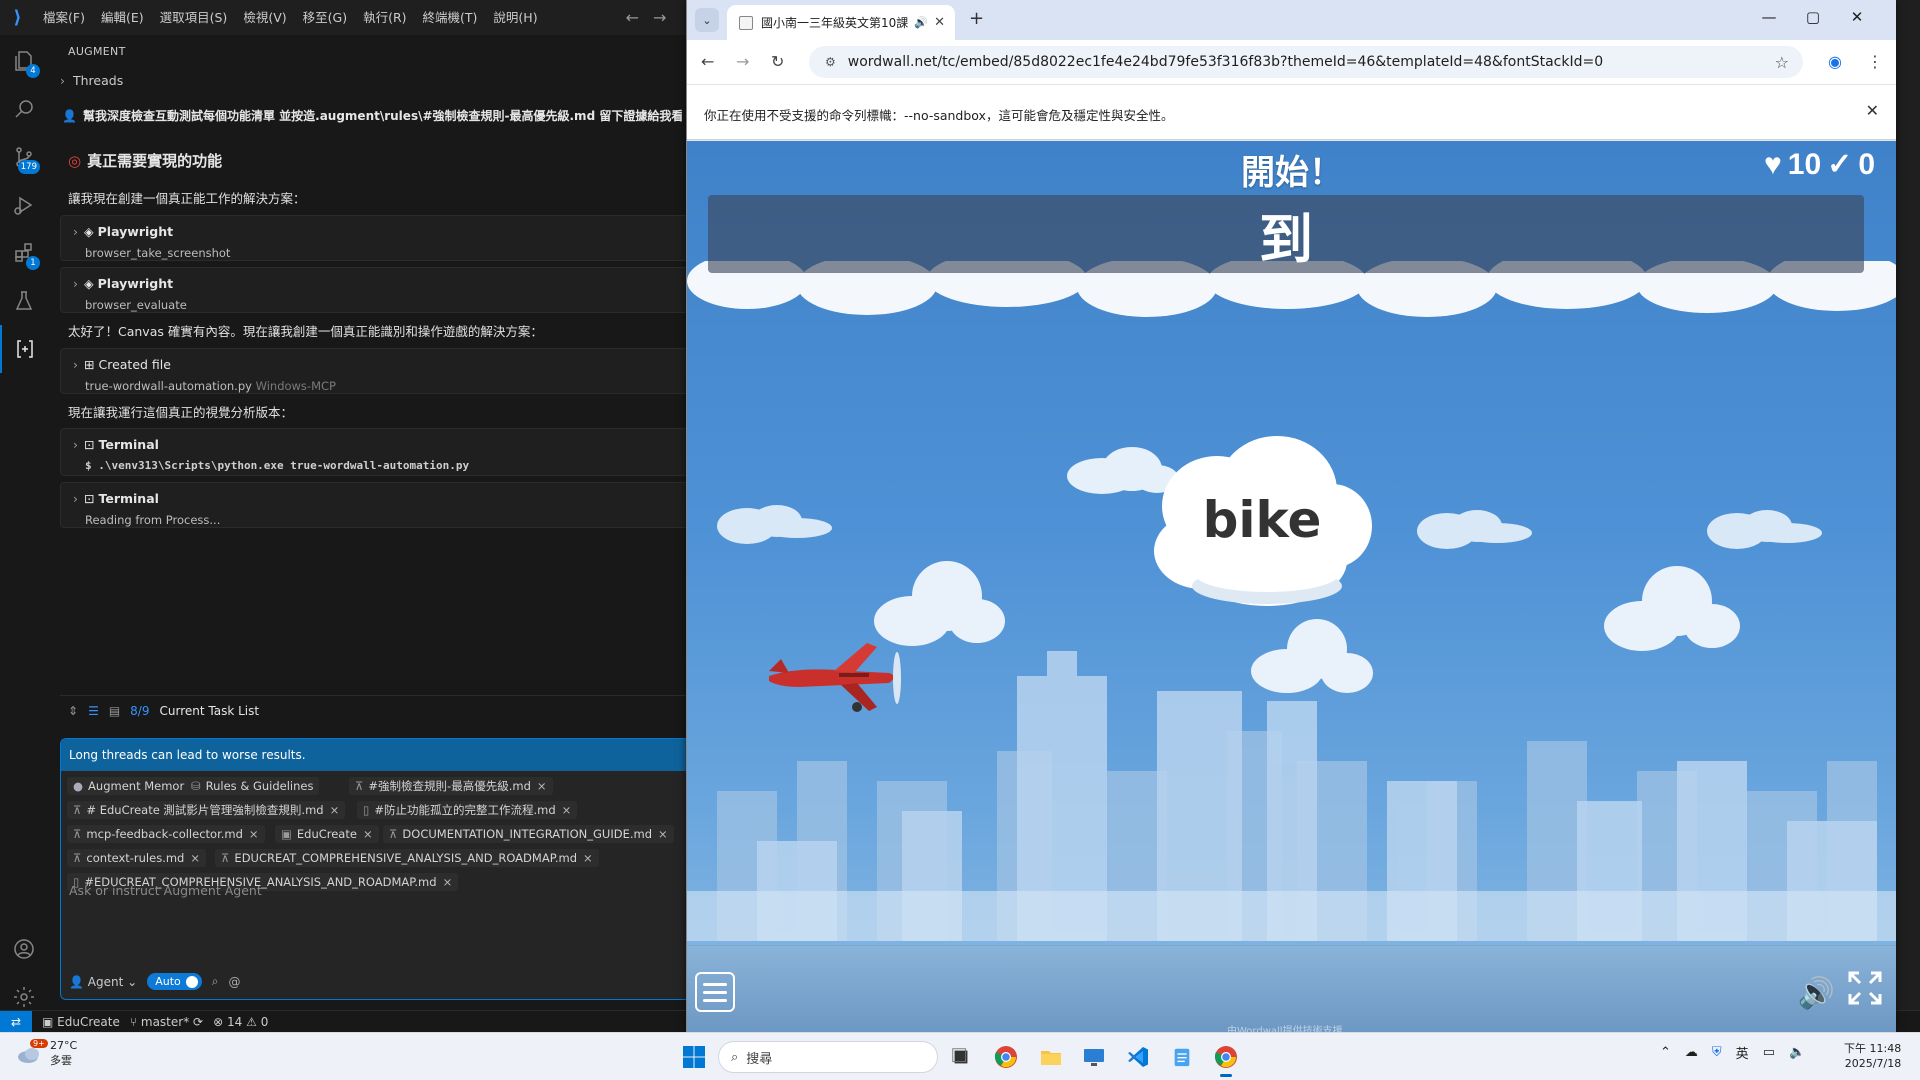  Describe the element at coordinates (1872, 1056) in the screenshot. I see `taskbar-clock: 下午 11:48 2025/7/18` at that location.